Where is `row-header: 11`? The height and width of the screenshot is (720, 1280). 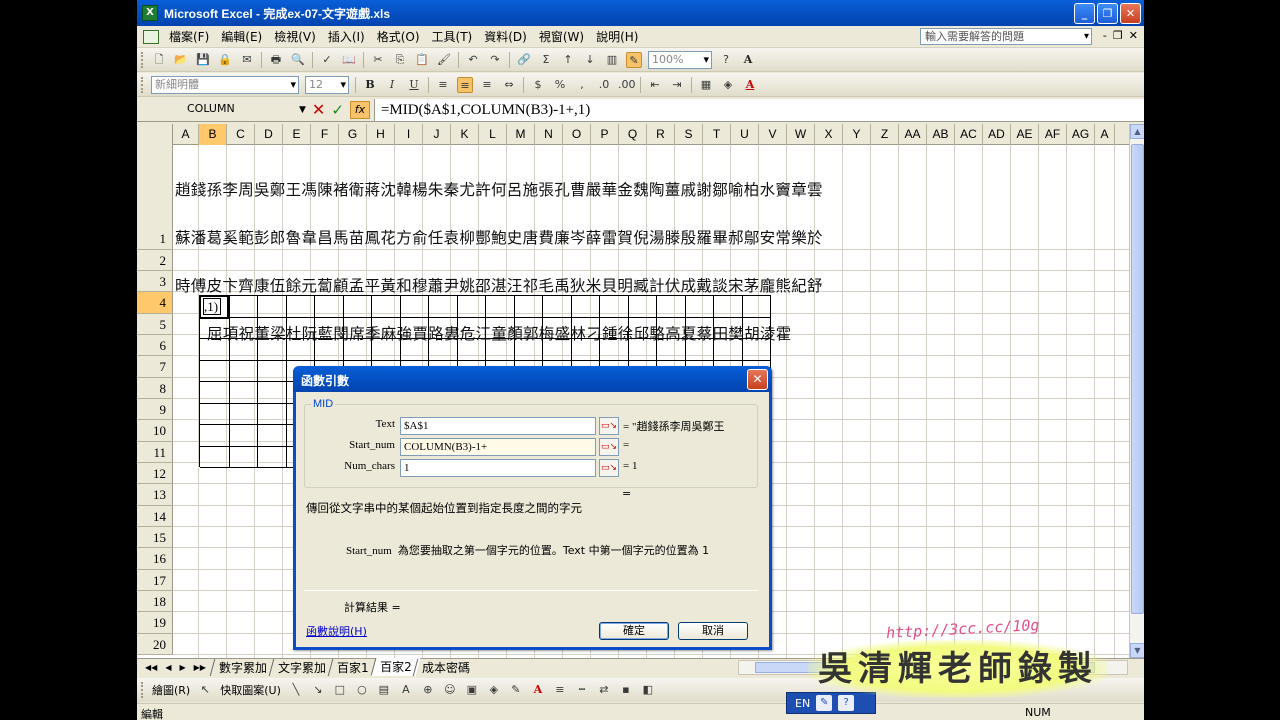
row-header: 11 is located at coordinates (155, 452).